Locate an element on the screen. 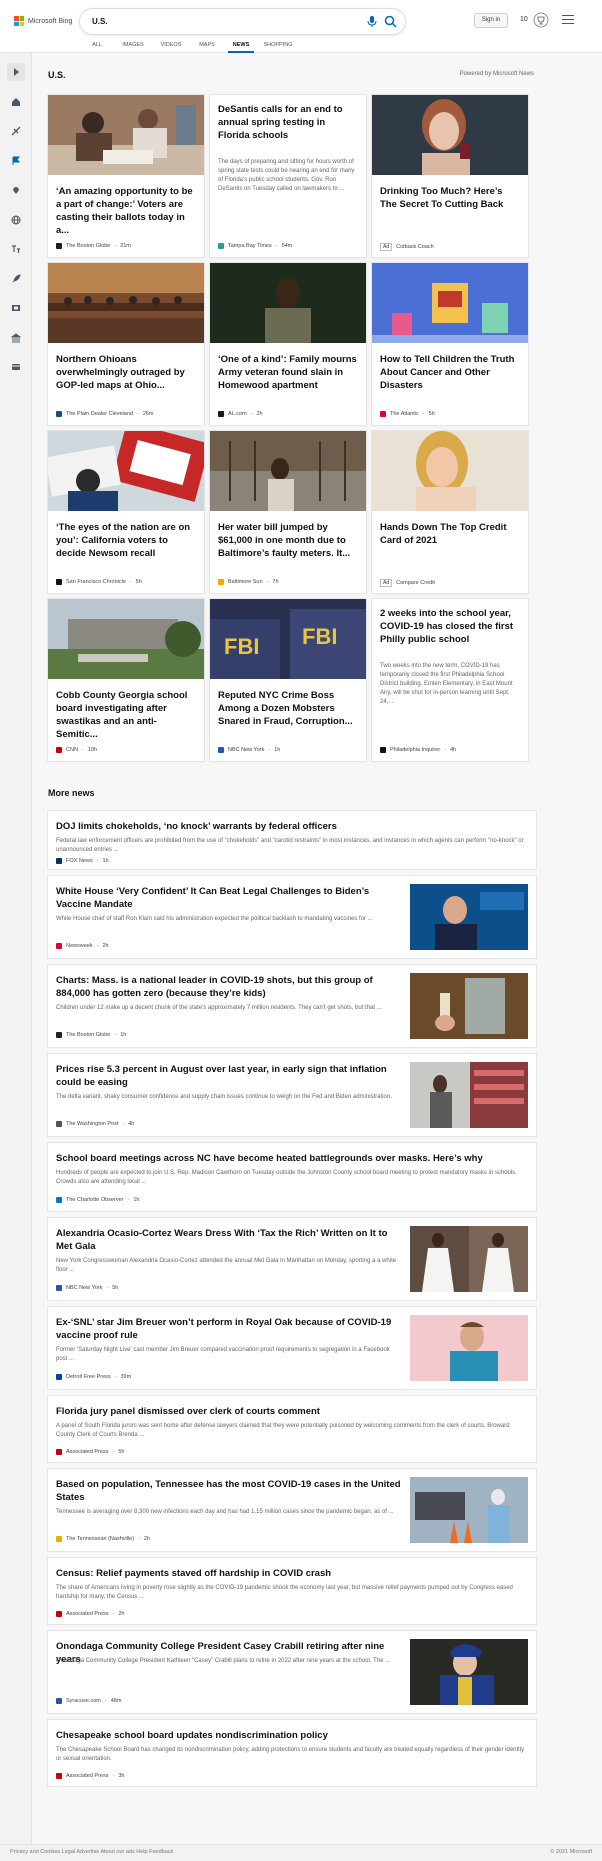  sidebar-item-world is located at coordinates (16, 220).